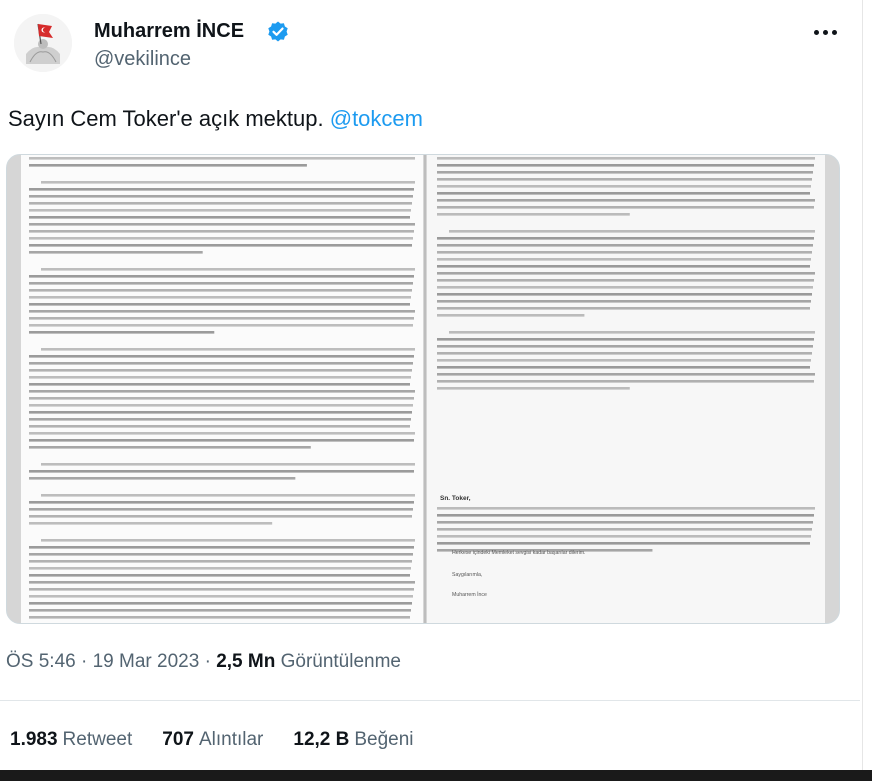  I want to click on quotes-stat: 707 Alıntılar, so click(212, 740).